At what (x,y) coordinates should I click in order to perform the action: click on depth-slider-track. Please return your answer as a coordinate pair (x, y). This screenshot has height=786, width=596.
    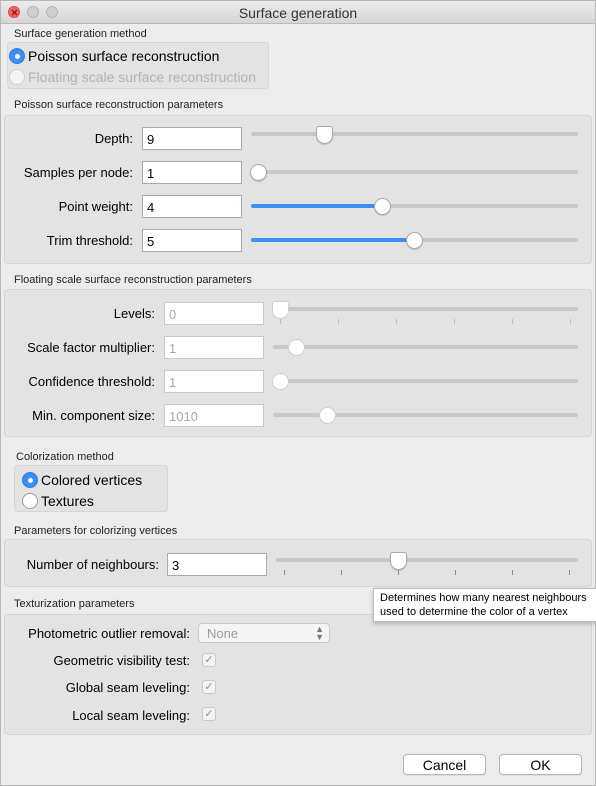
    Looking at the image, I should click on (414, 134).